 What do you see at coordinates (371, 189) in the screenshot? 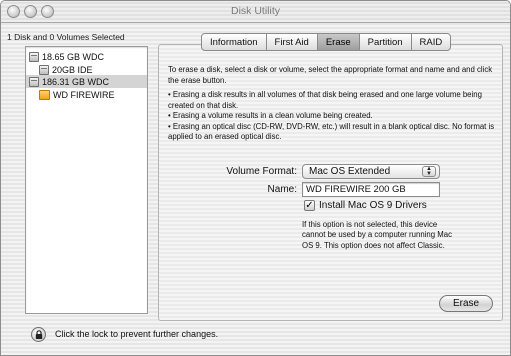
I see `name-field: WD FIREWIRE 200 GB` at bounding box center [371, 189].